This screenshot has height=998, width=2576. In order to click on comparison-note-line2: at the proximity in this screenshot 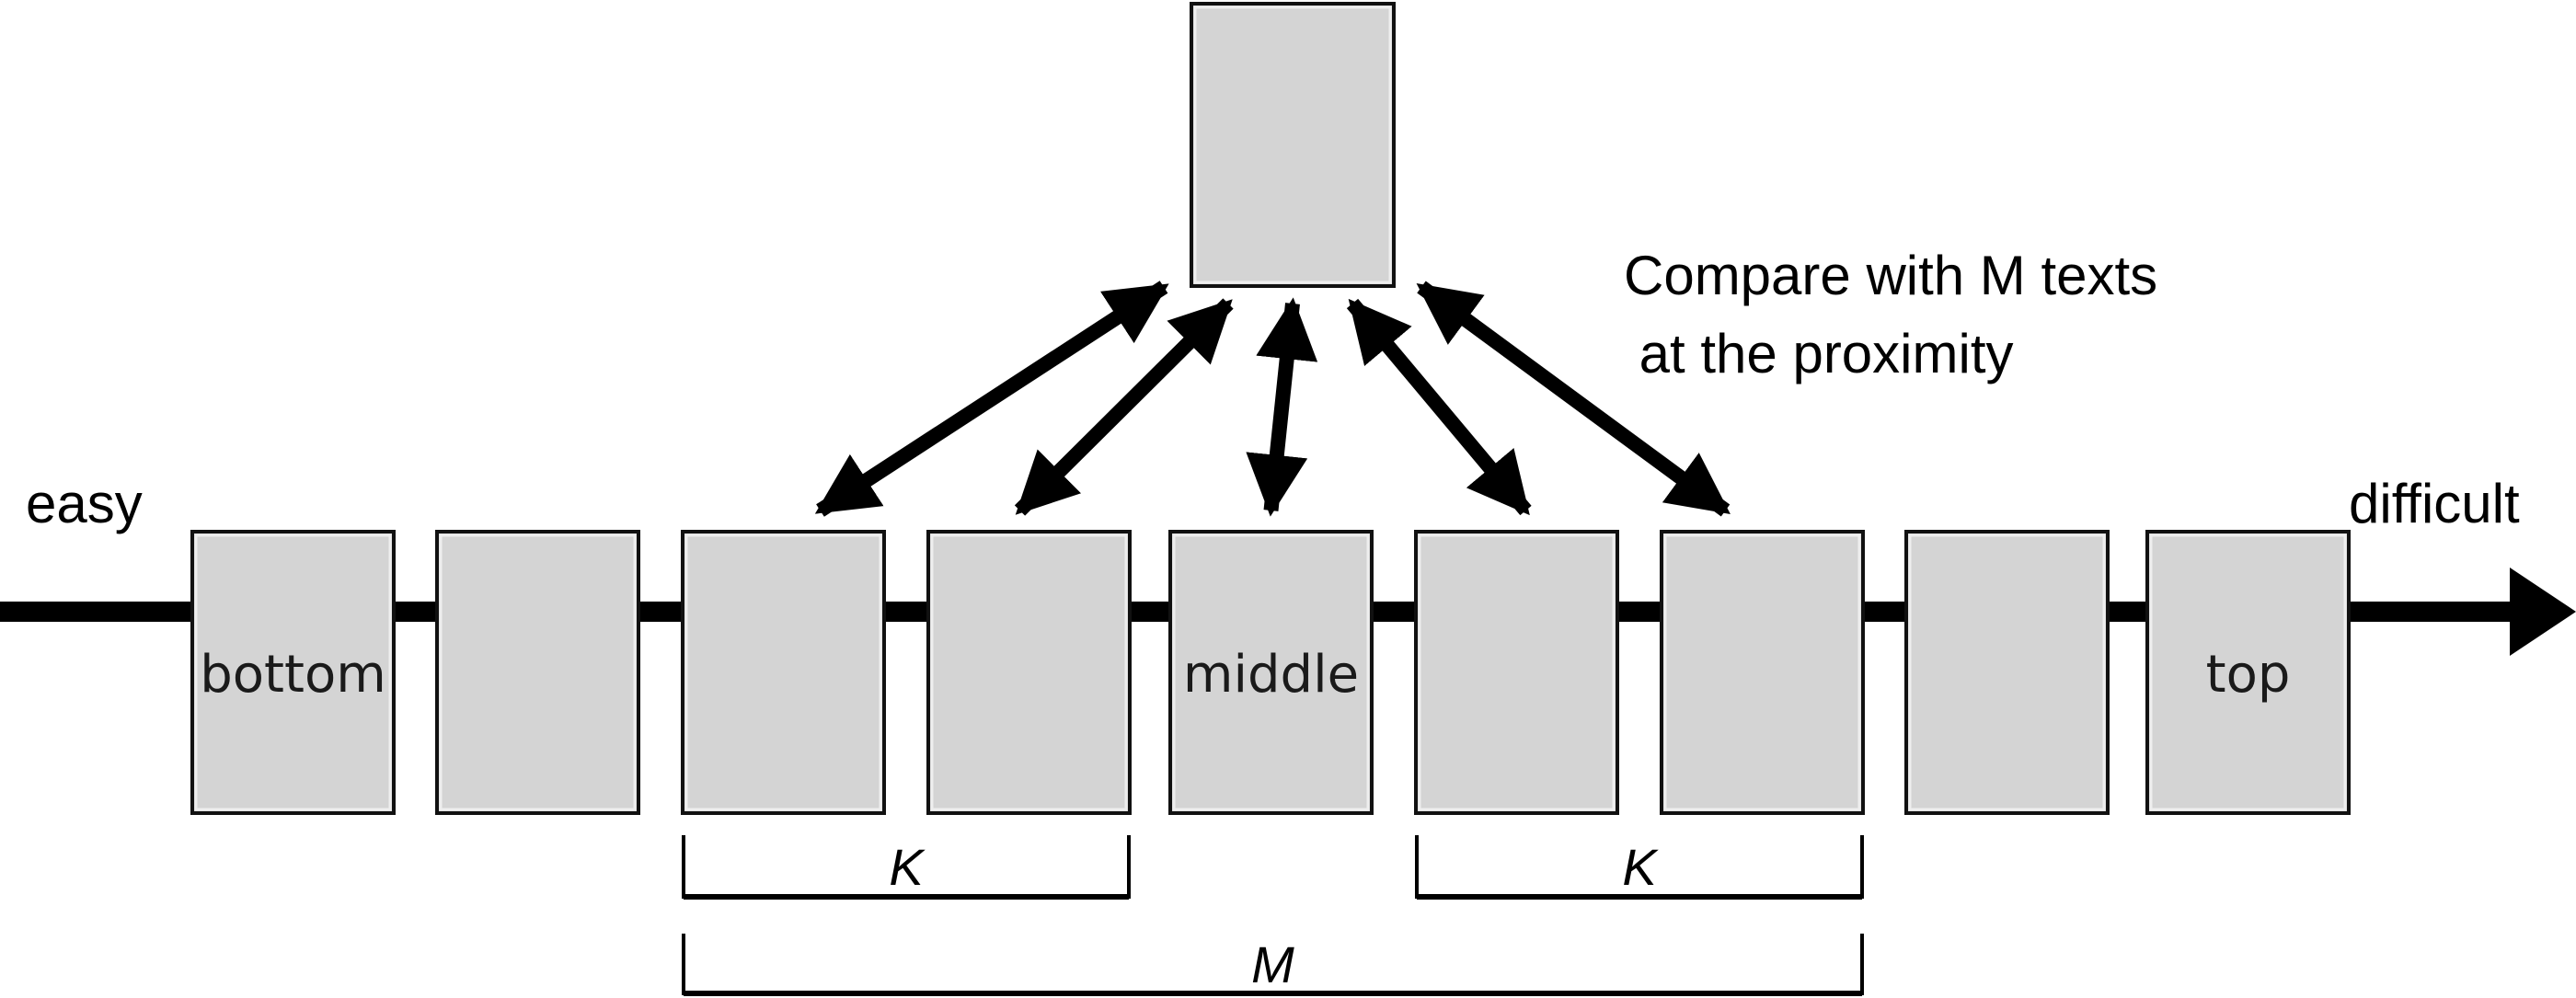, I will do `click(1819, 353)`.